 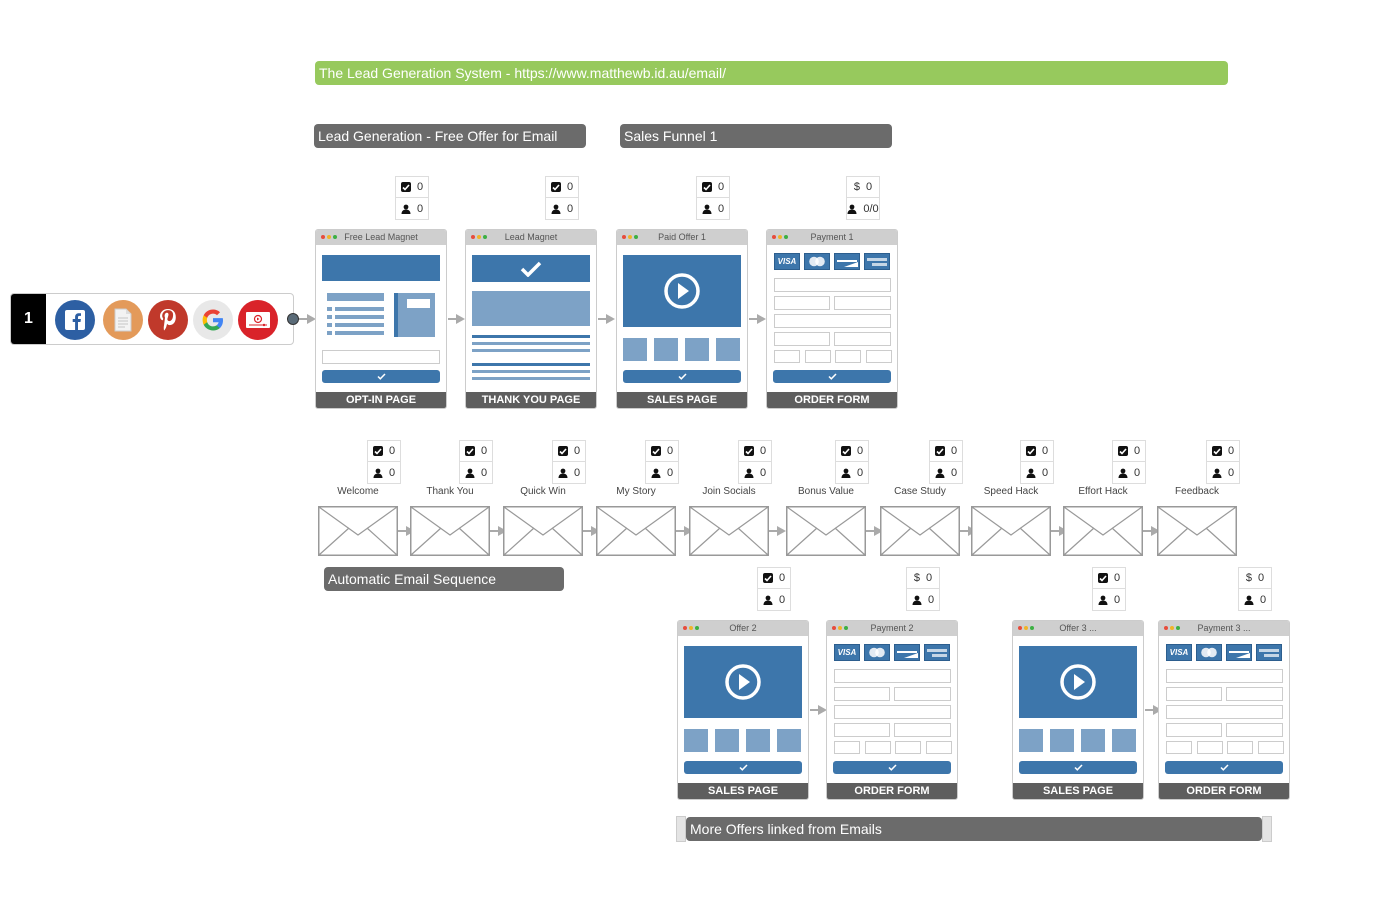 I want to click on pinterest-icon, so click(x=168, y=320).